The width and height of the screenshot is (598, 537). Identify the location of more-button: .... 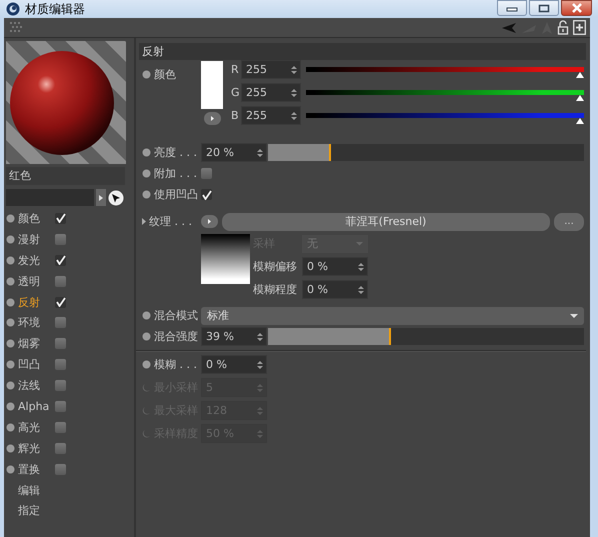
(569, 221).